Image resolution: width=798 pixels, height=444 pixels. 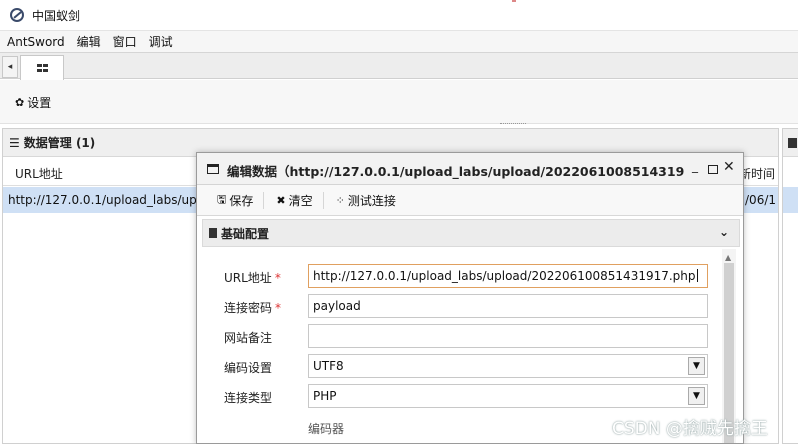 What do you see at coordinates (790, 200) in the screenshot?
I see `right-panel-selected-row` at bounding box center [790, 200].